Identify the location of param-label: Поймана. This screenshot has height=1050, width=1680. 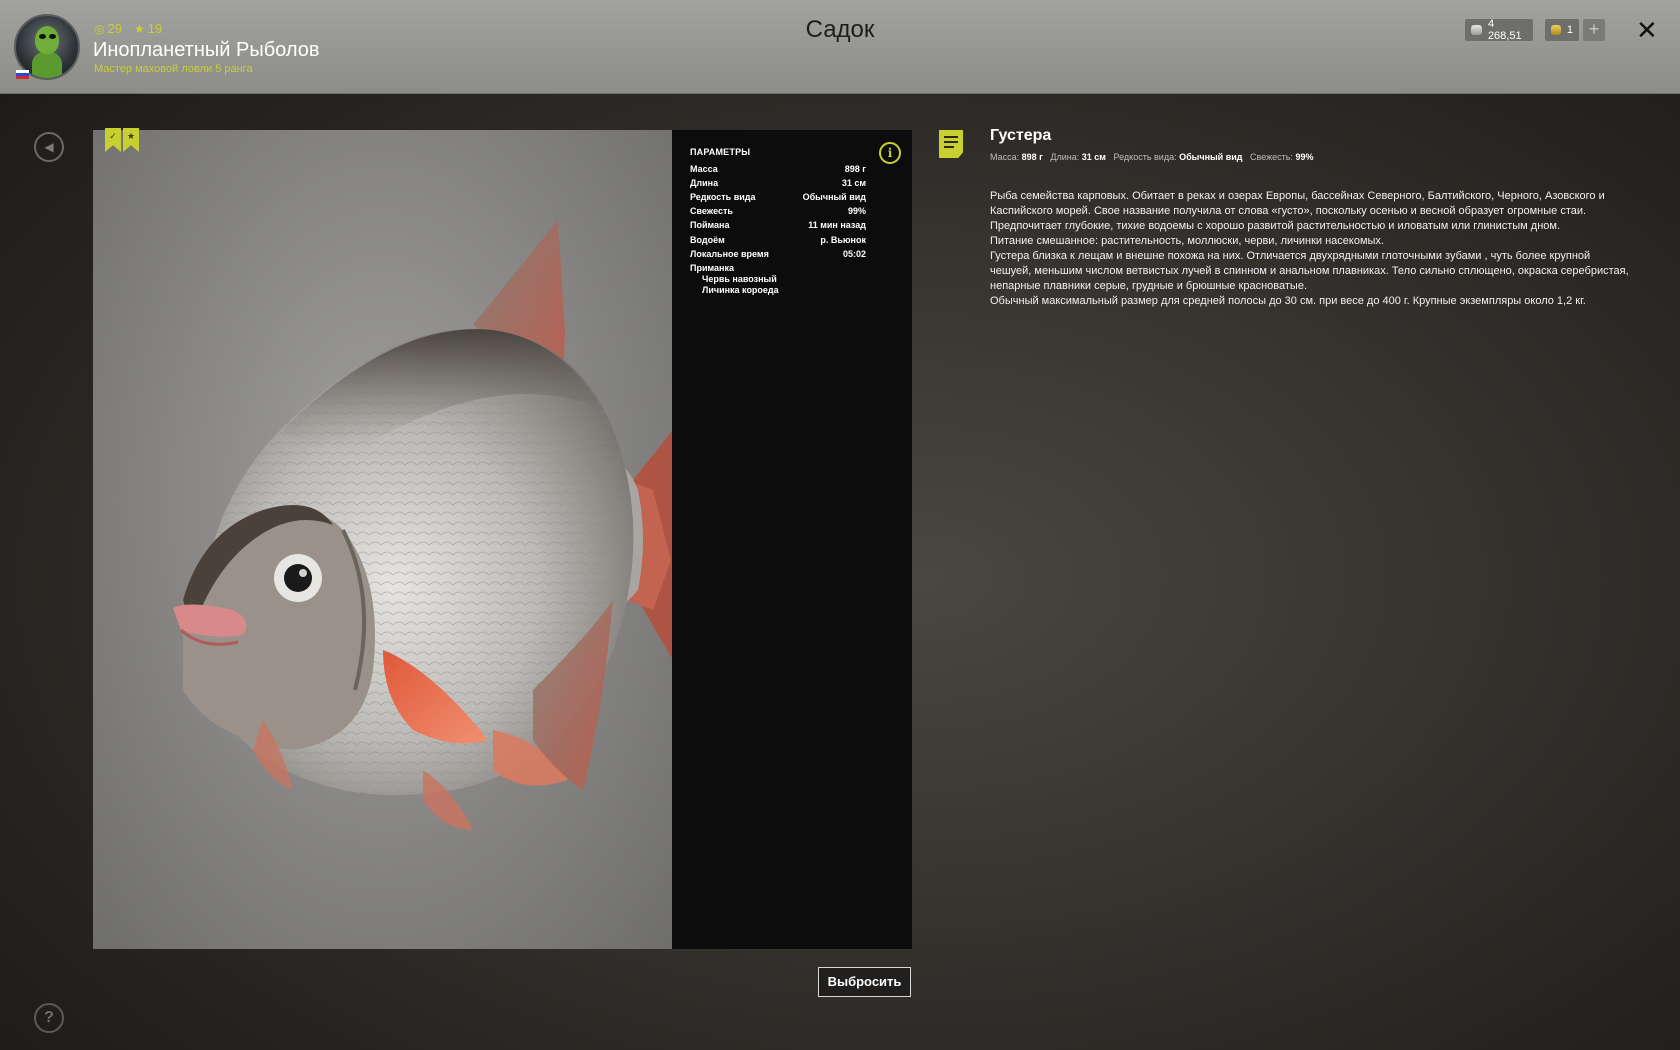
(710, 225).